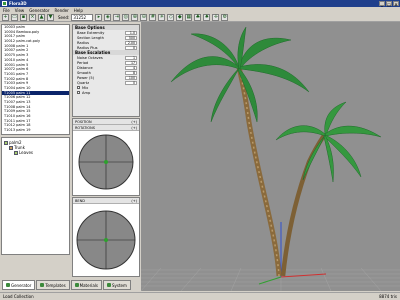  What do you see at coordinates (117, 17) in the screenshot?
I see `export-icon: ⇥` at bounding box center [117, 17].